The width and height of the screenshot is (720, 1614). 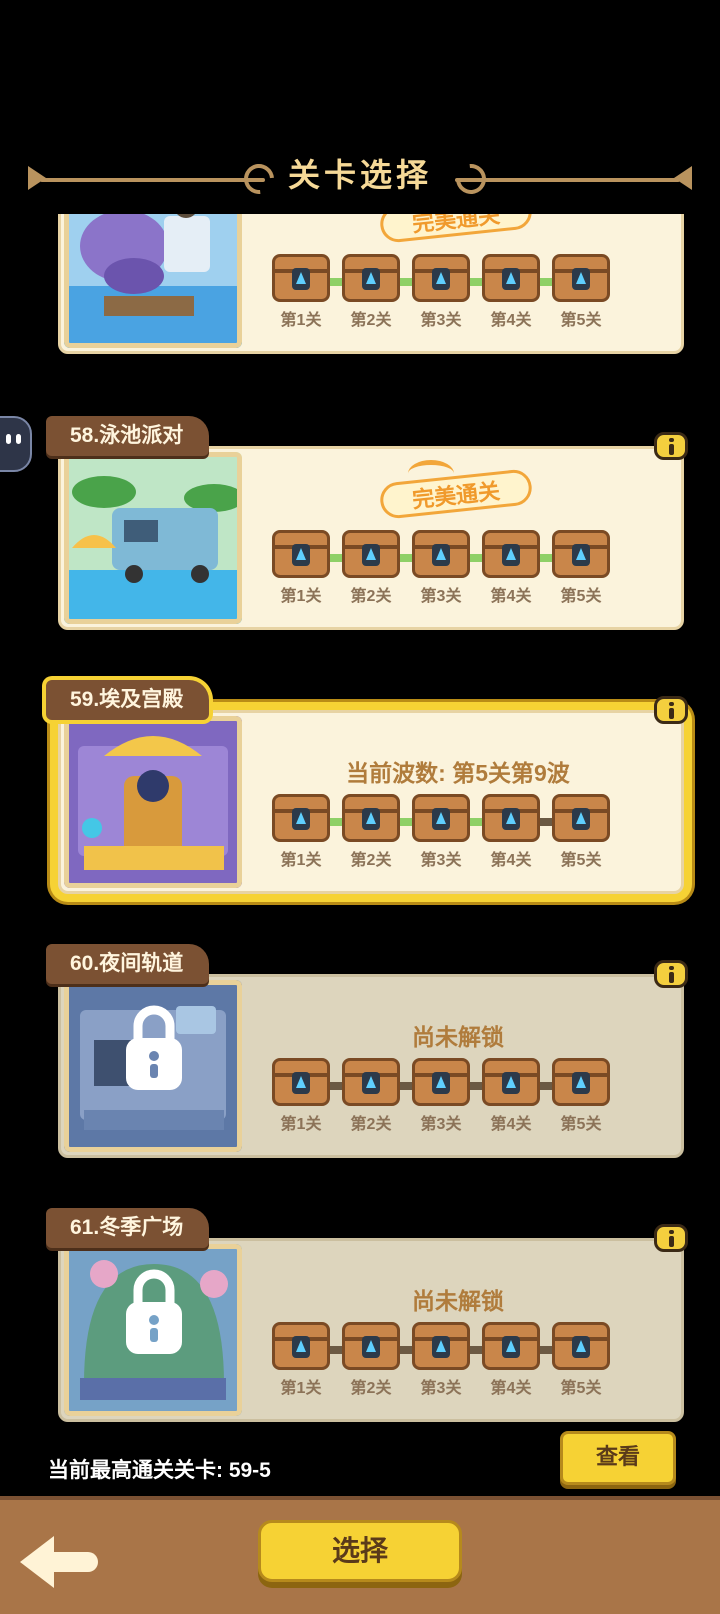 I want to click on bottom-toolbar: 选择, so click(x=360, y=1555).